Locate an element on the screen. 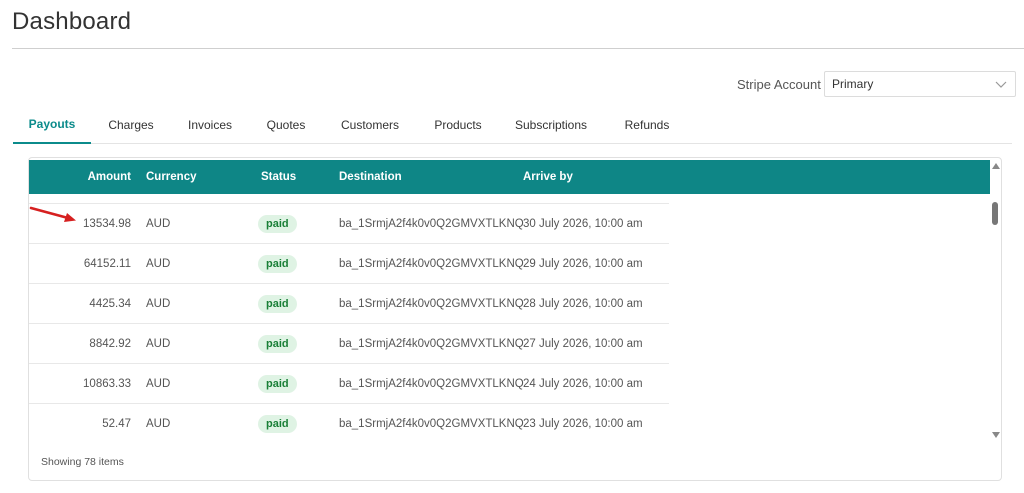 This screenshot has width=1024, height=493. scroll-down-arrow-icon is located at coordinates (996, 435).